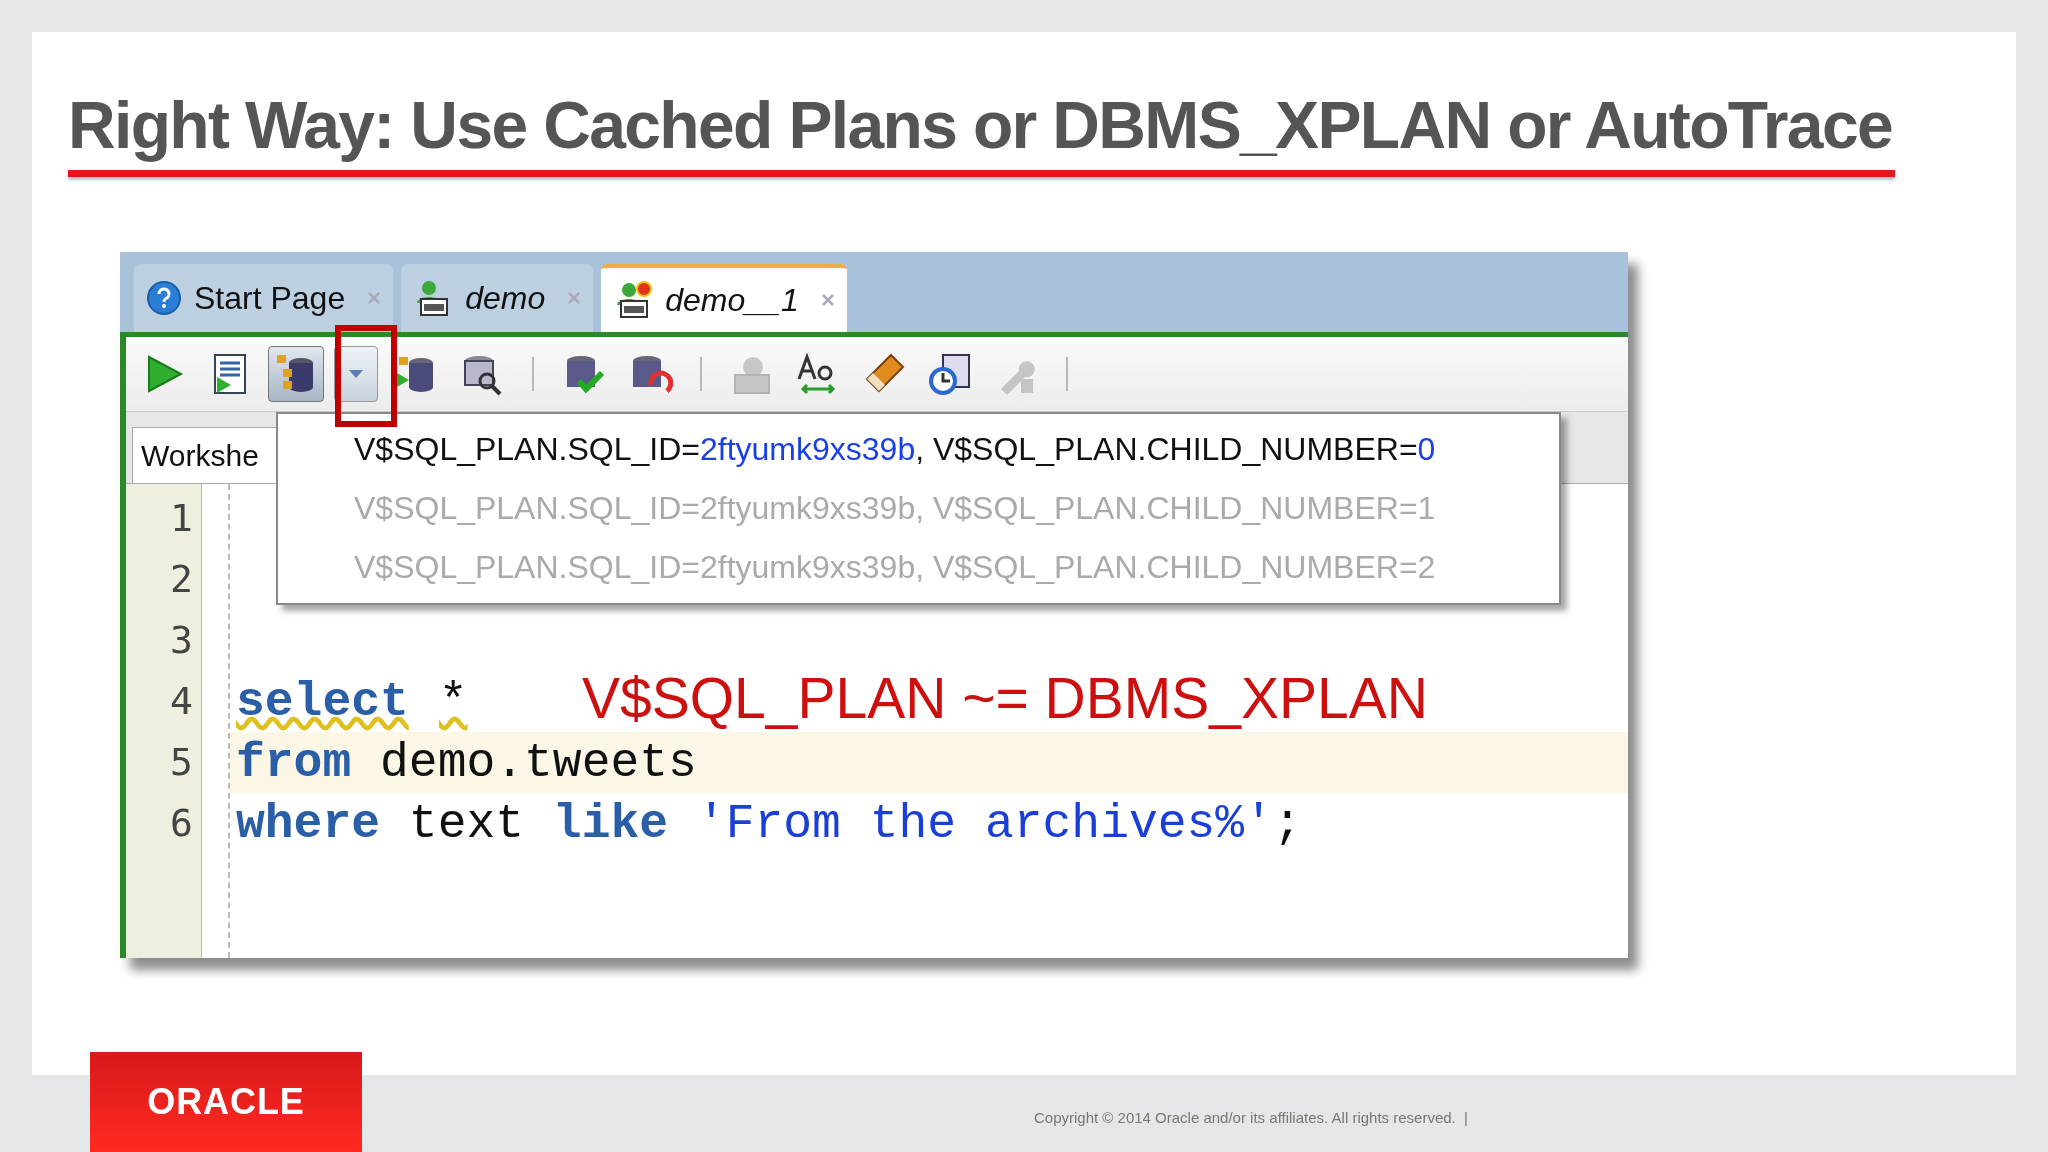  What do you see at coordinates (181, 579) in the screenshot?
I see `line-number: 2` at bounding box center [181, 579].